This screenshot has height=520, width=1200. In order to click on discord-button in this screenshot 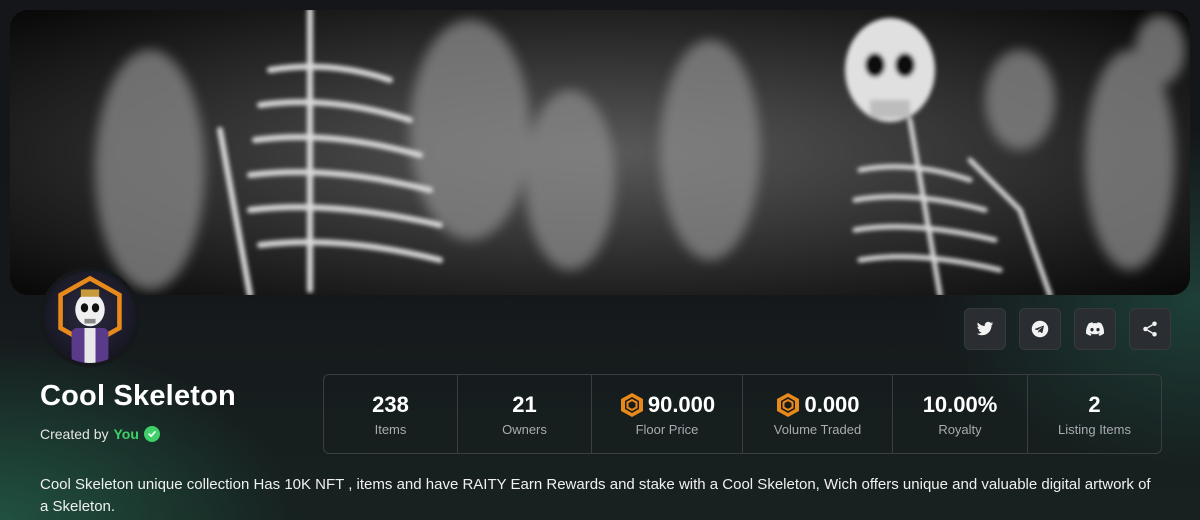, I will do `click(1095, 329)`.